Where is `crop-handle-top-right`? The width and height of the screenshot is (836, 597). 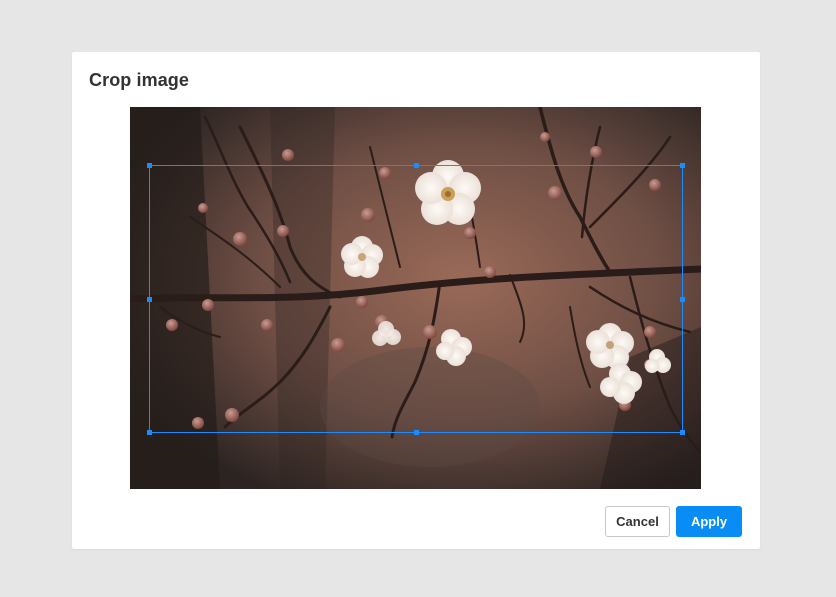 crop-handle-top-right is located at coordinates (682, 165).